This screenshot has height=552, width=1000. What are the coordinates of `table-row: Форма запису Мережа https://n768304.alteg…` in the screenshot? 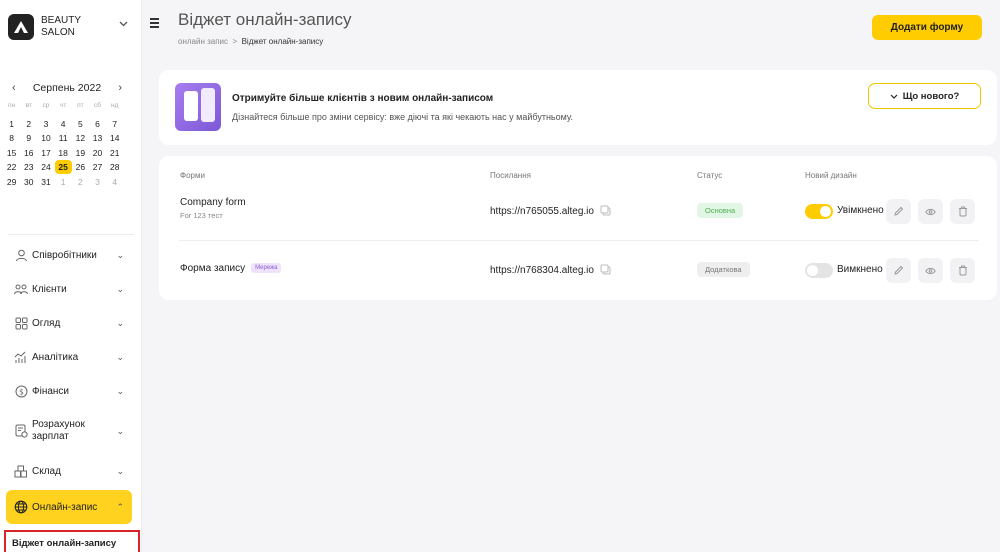 It's located at (579, 270).